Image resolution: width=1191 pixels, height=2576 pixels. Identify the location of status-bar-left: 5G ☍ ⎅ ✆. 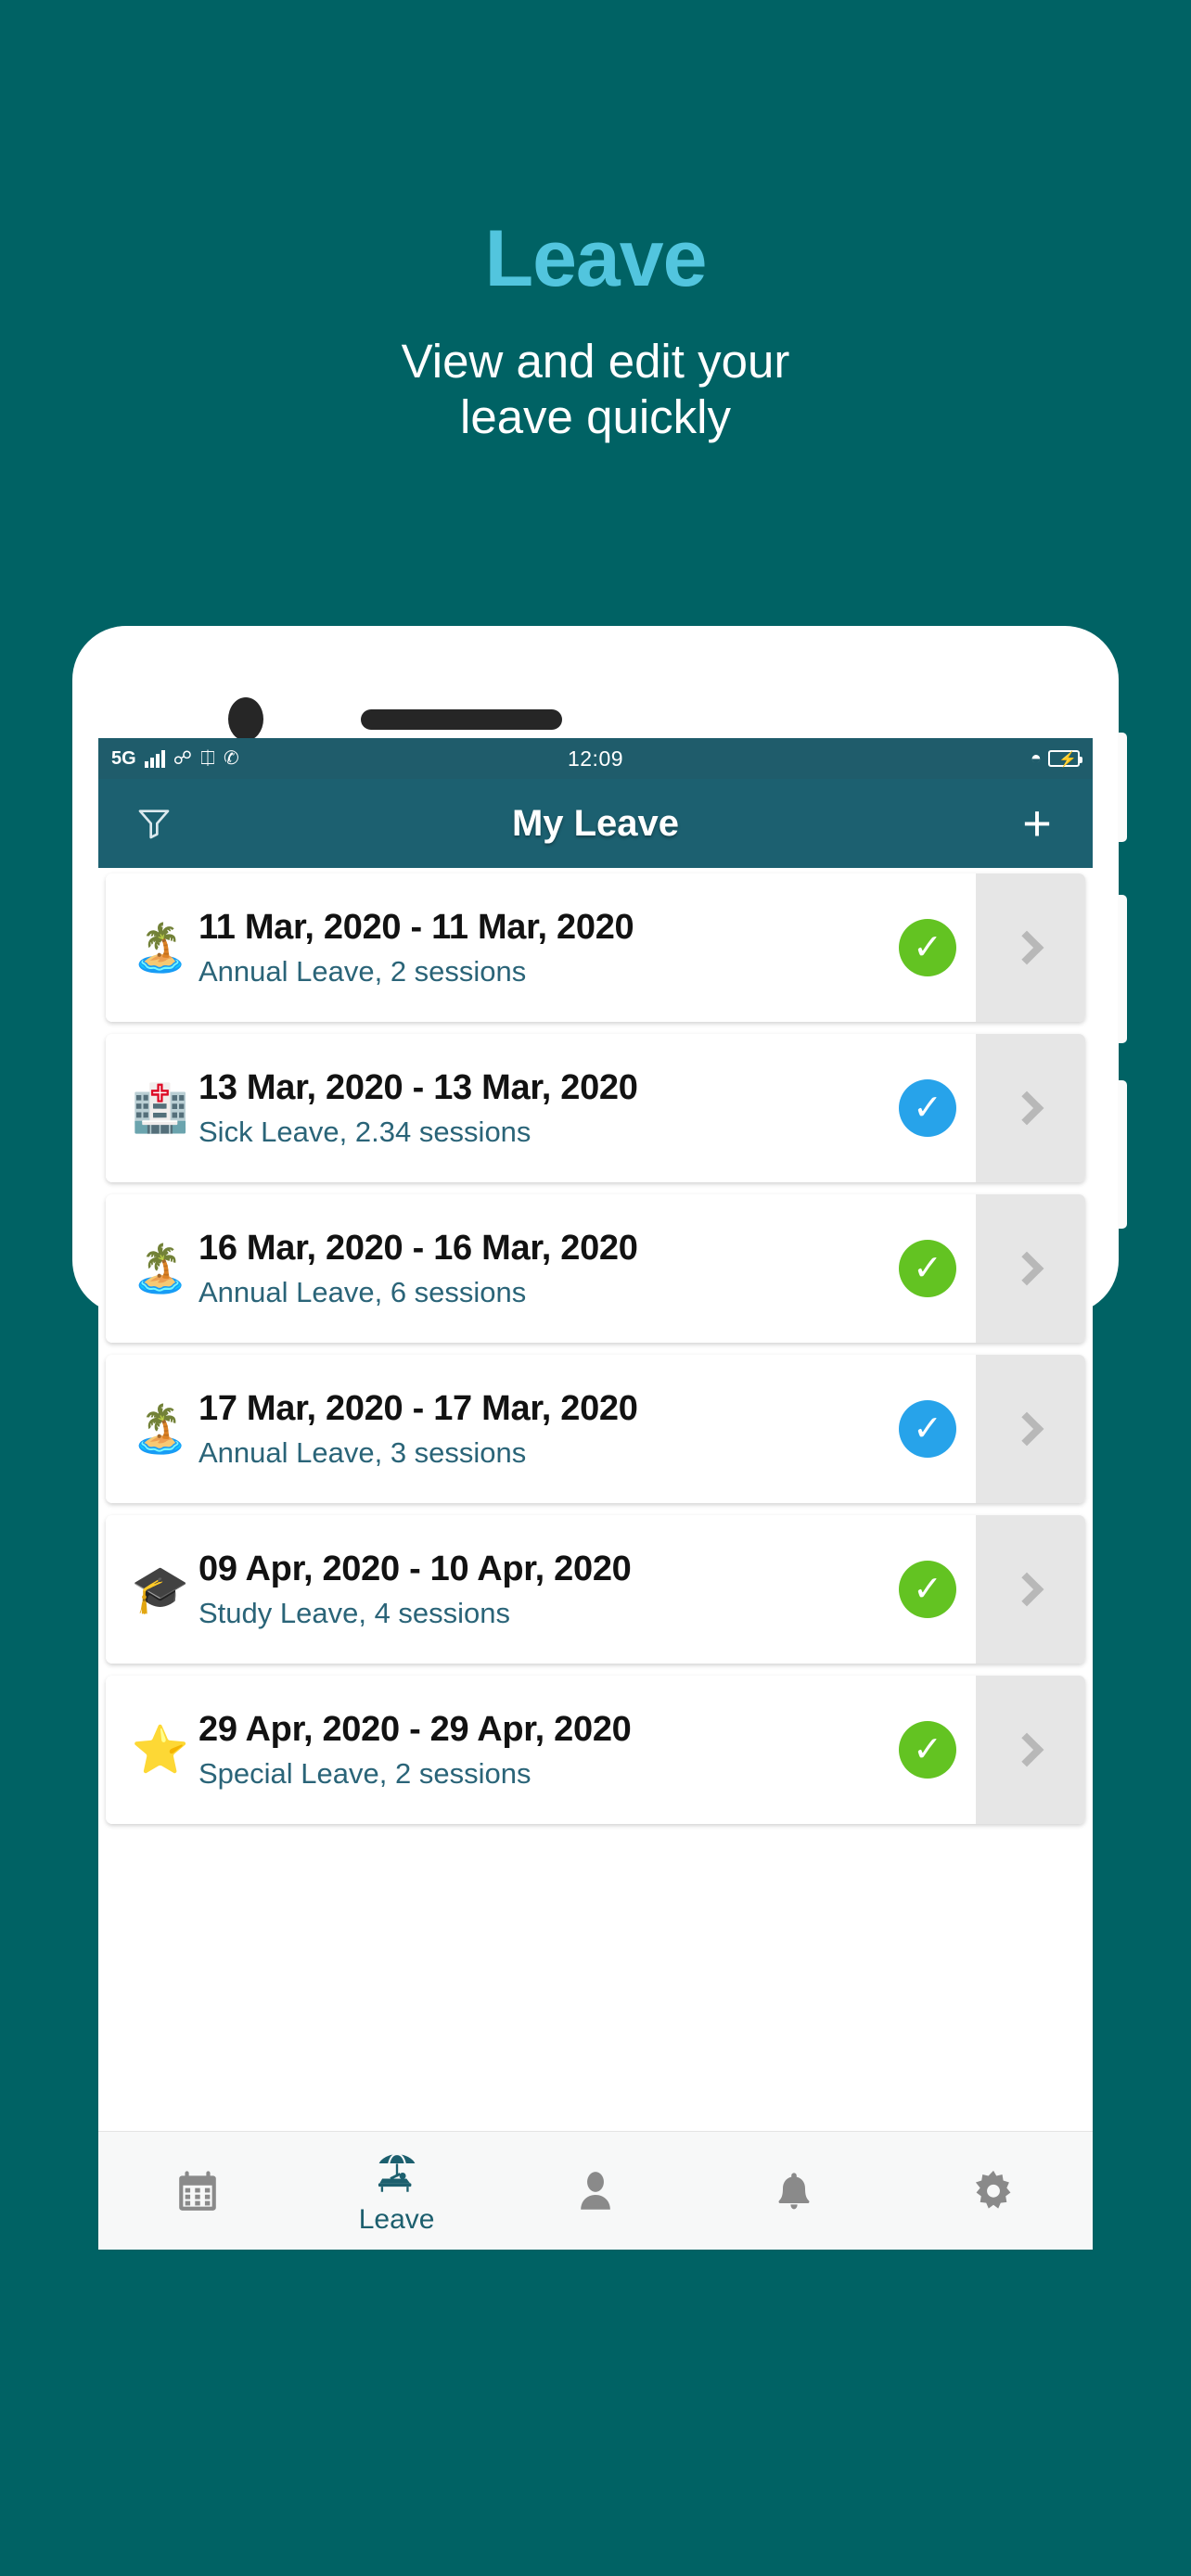
(175, 759).